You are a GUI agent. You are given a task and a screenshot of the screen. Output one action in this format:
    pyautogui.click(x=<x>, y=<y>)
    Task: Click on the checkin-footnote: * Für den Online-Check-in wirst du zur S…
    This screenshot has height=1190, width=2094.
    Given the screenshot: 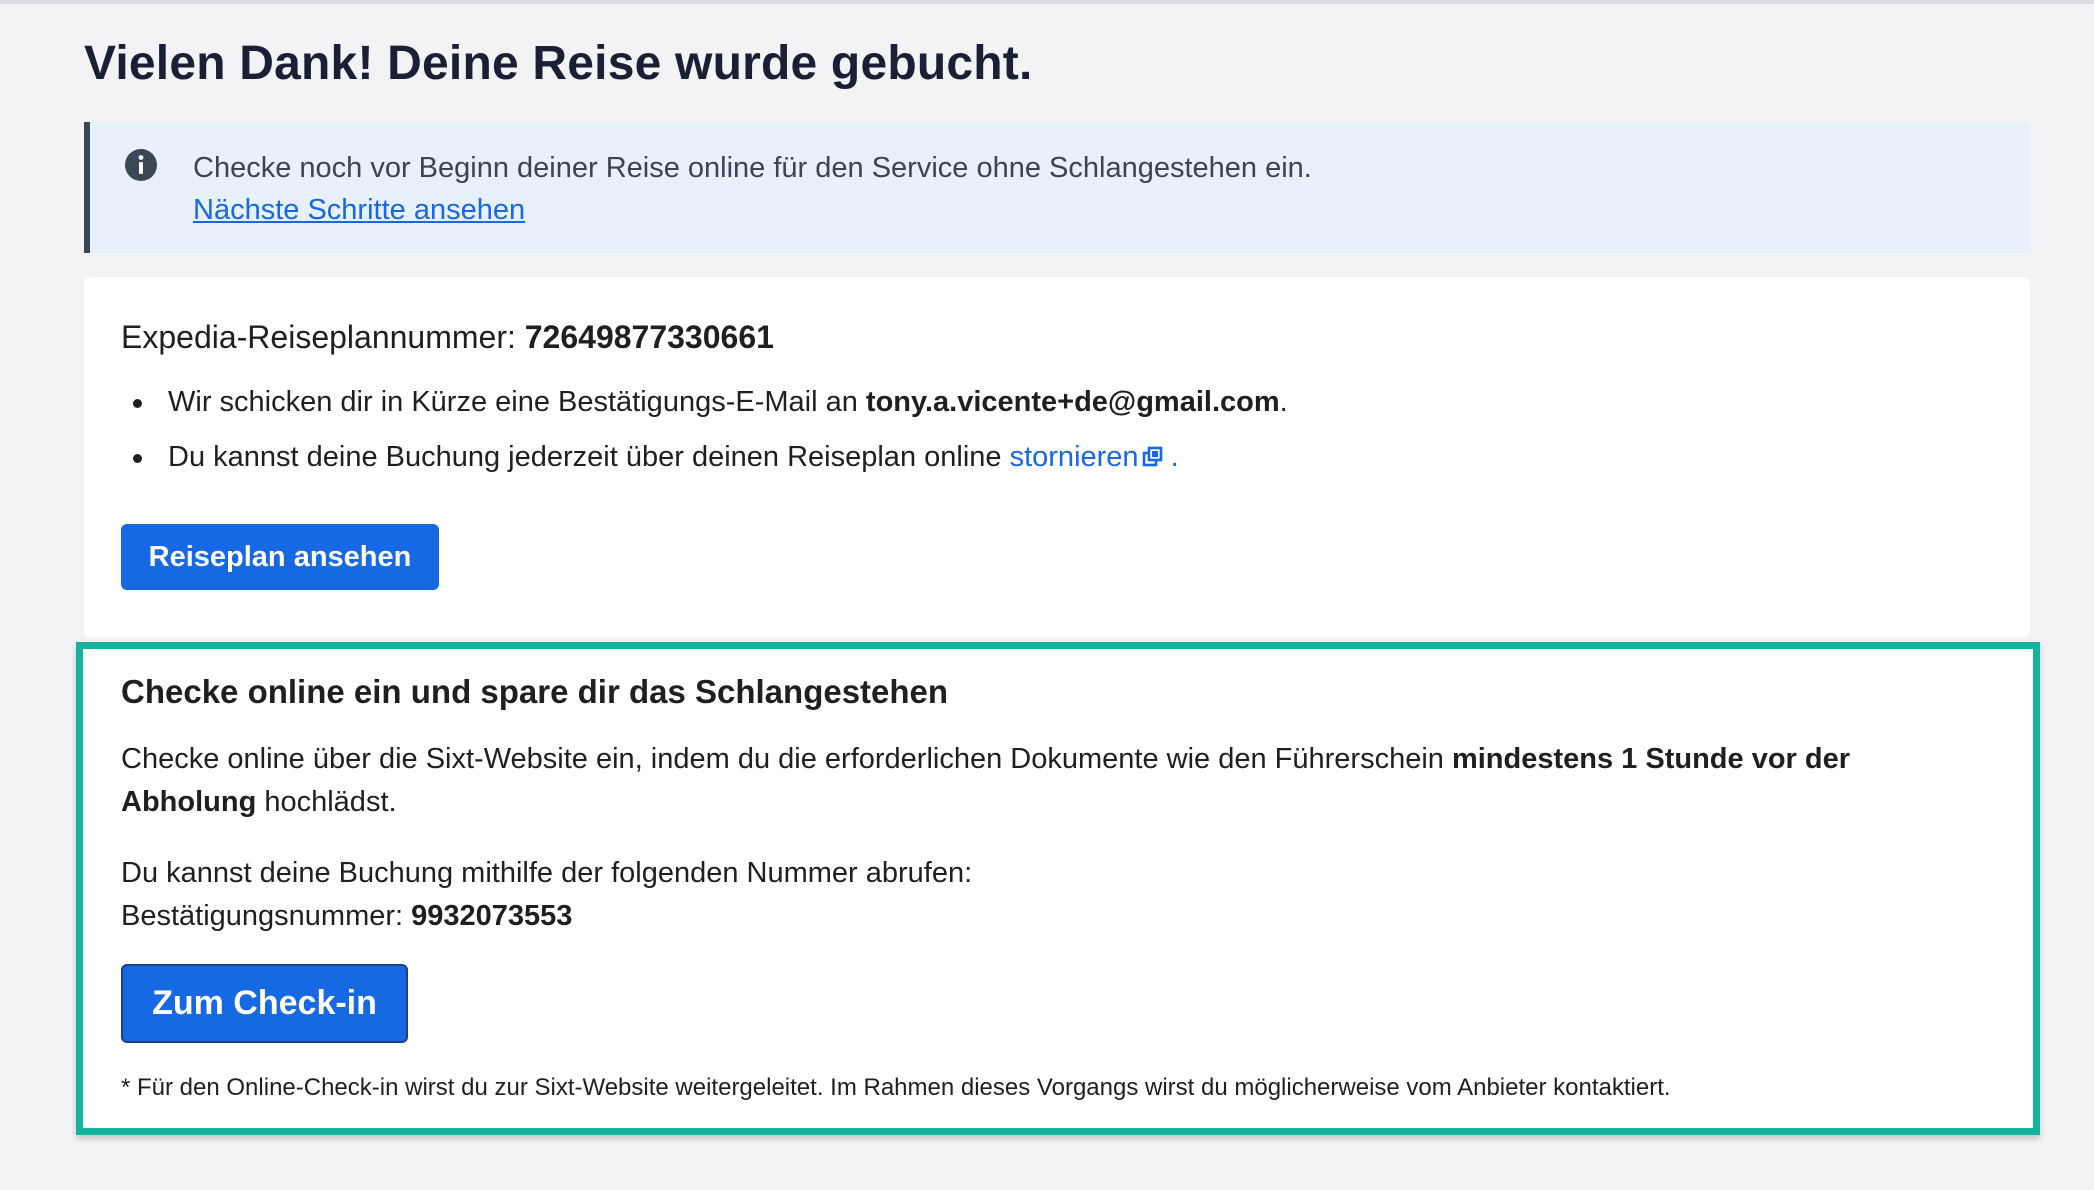 What is the action you would take?
    pyautogui.click(x=896, y=1087)
    